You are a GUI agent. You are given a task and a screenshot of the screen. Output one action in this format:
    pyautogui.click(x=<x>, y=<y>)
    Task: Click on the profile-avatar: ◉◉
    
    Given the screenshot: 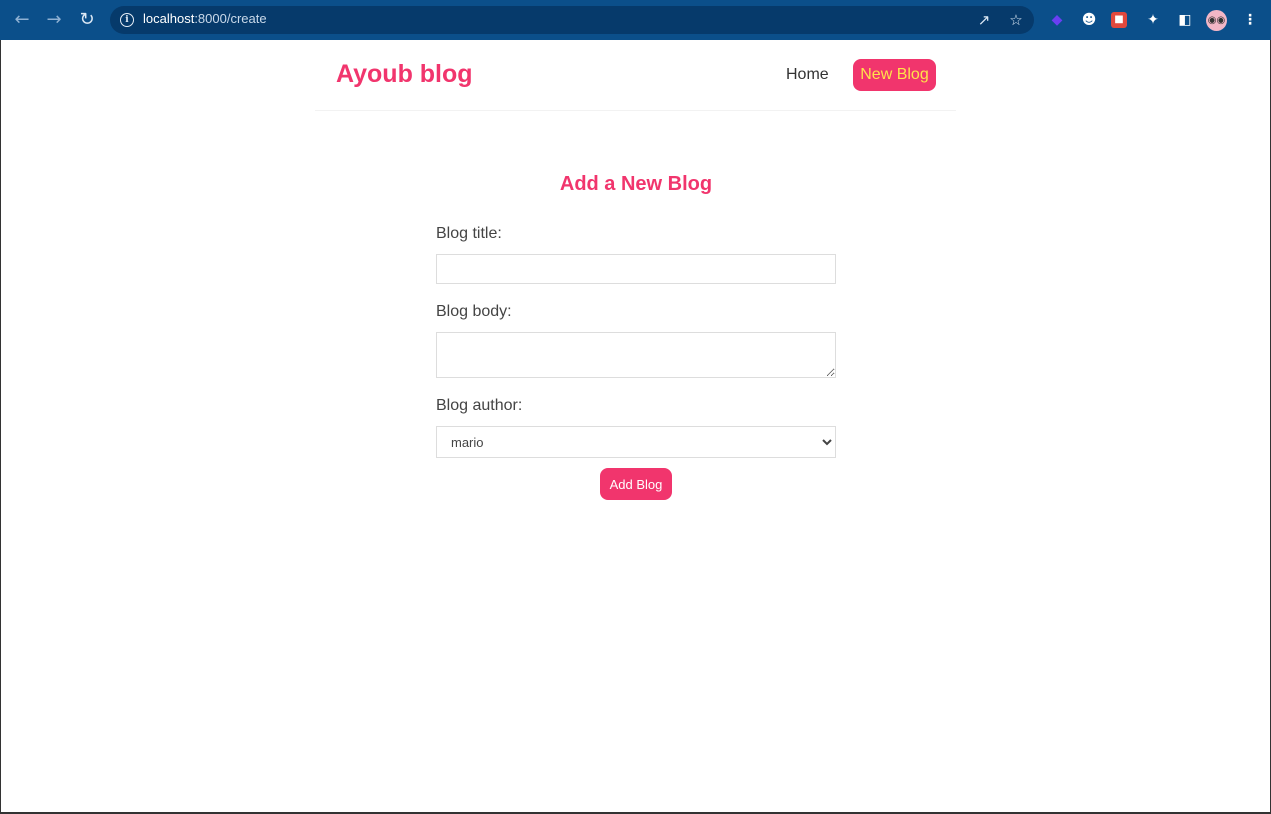 What is the action you would take?
    pyautogui.click(x=1216, y=20)
    